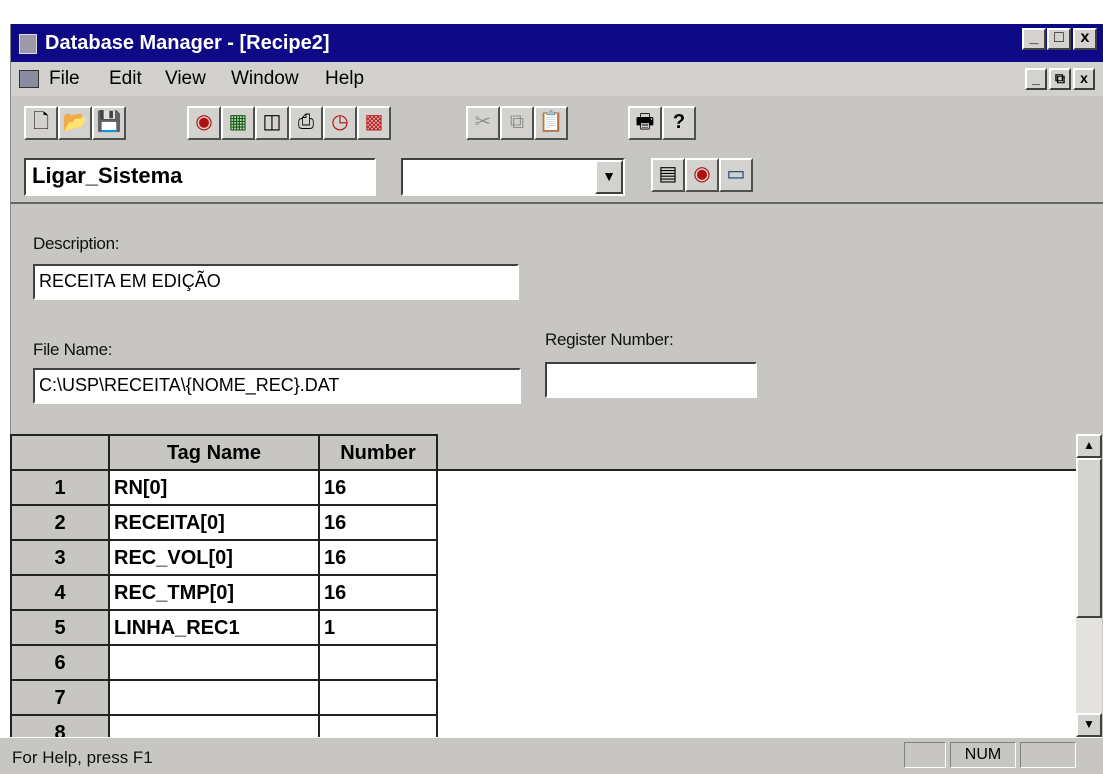  Describe the element at coordinates (109, 123) in the screenshot. I see `save-icon: 💾` at that location.